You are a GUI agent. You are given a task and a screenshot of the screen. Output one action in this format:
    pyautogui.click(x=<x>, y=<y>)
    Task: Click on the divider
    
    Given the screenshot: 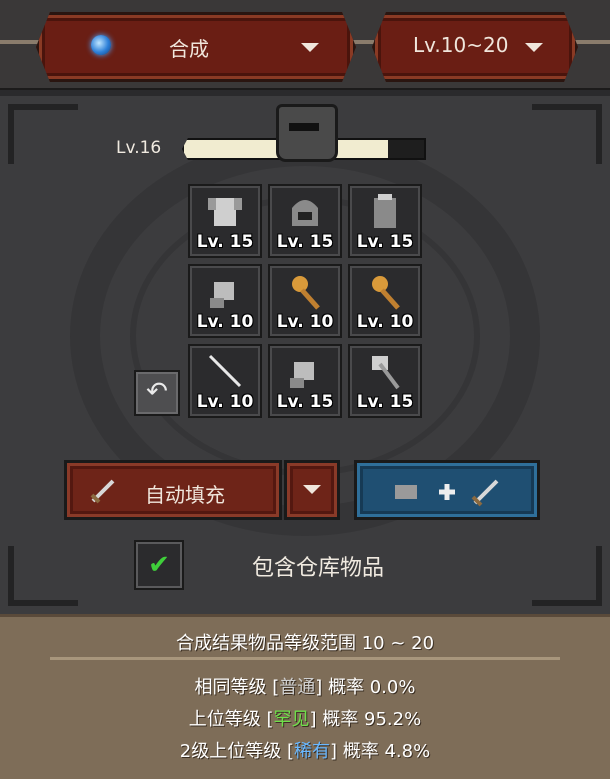 What is the action you would take?
    pyautogui.click(x=305, y=658)
    